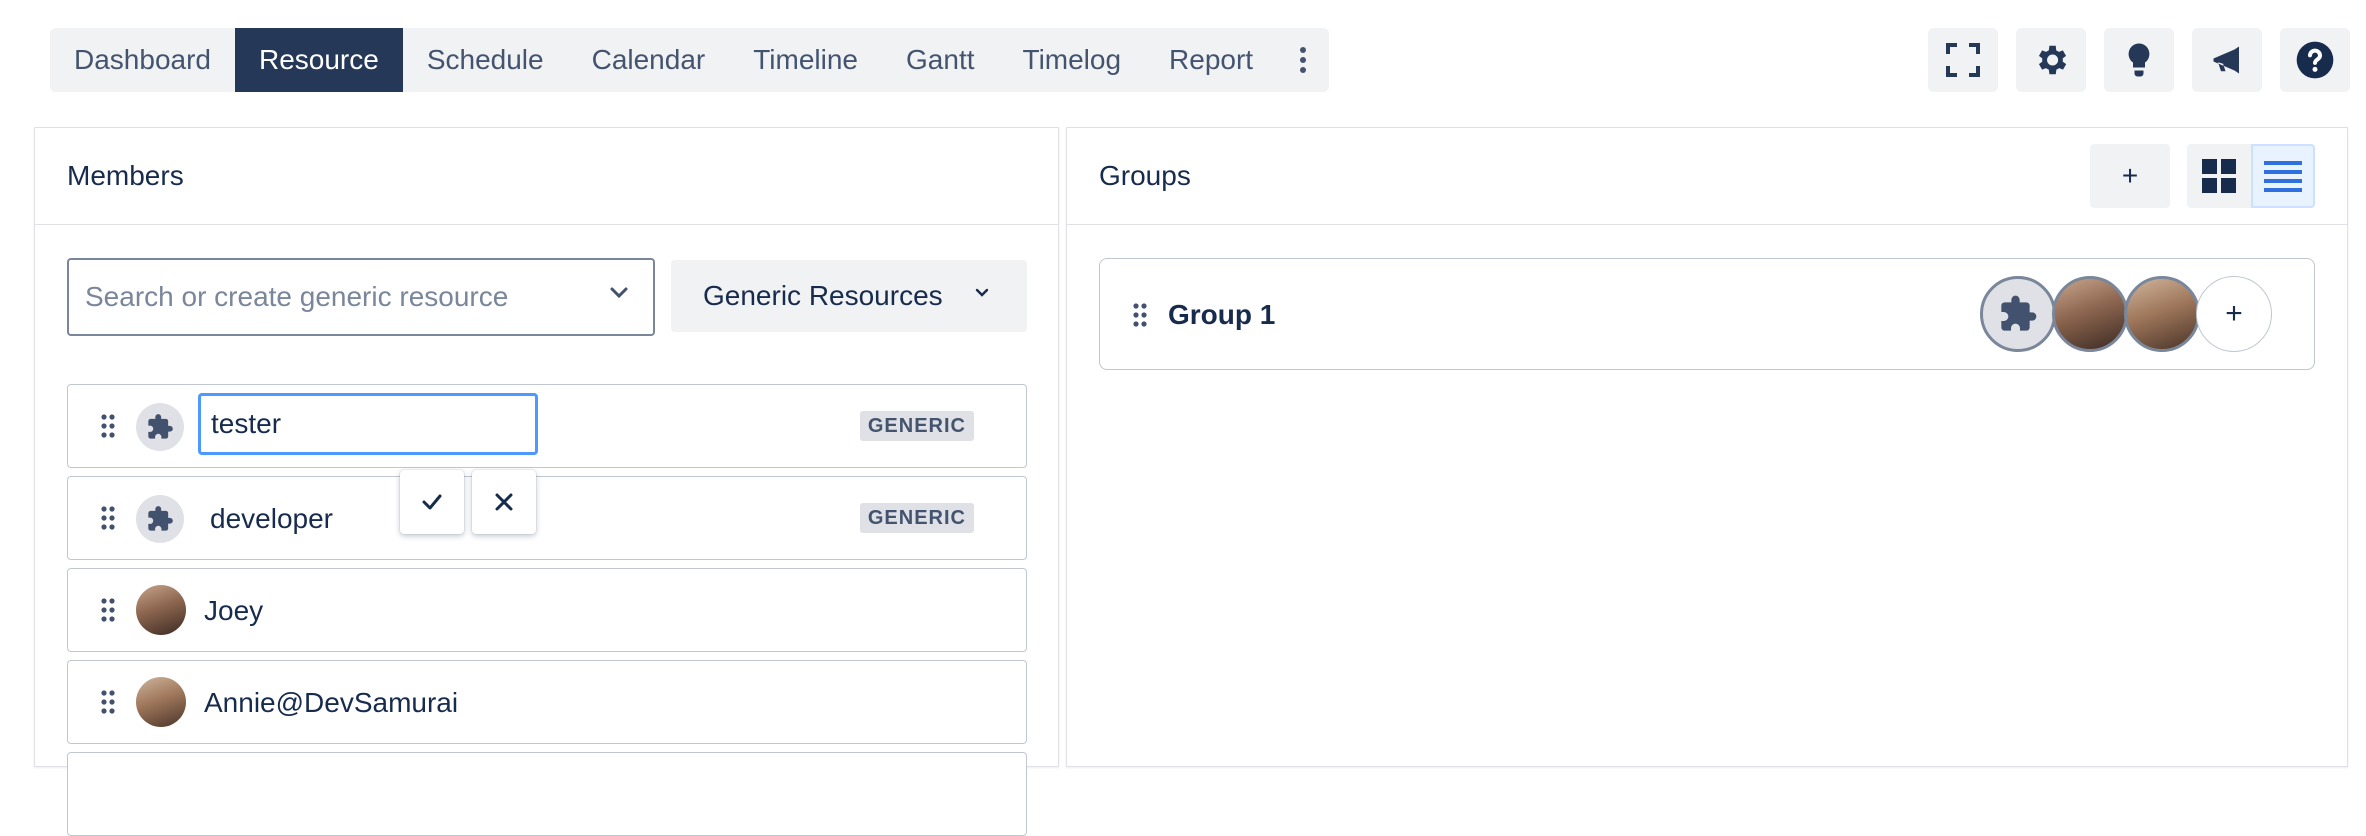  Describe the element at coordinates (1145, 175) in the screenshot. I see `groups-title: Groups` at that location.